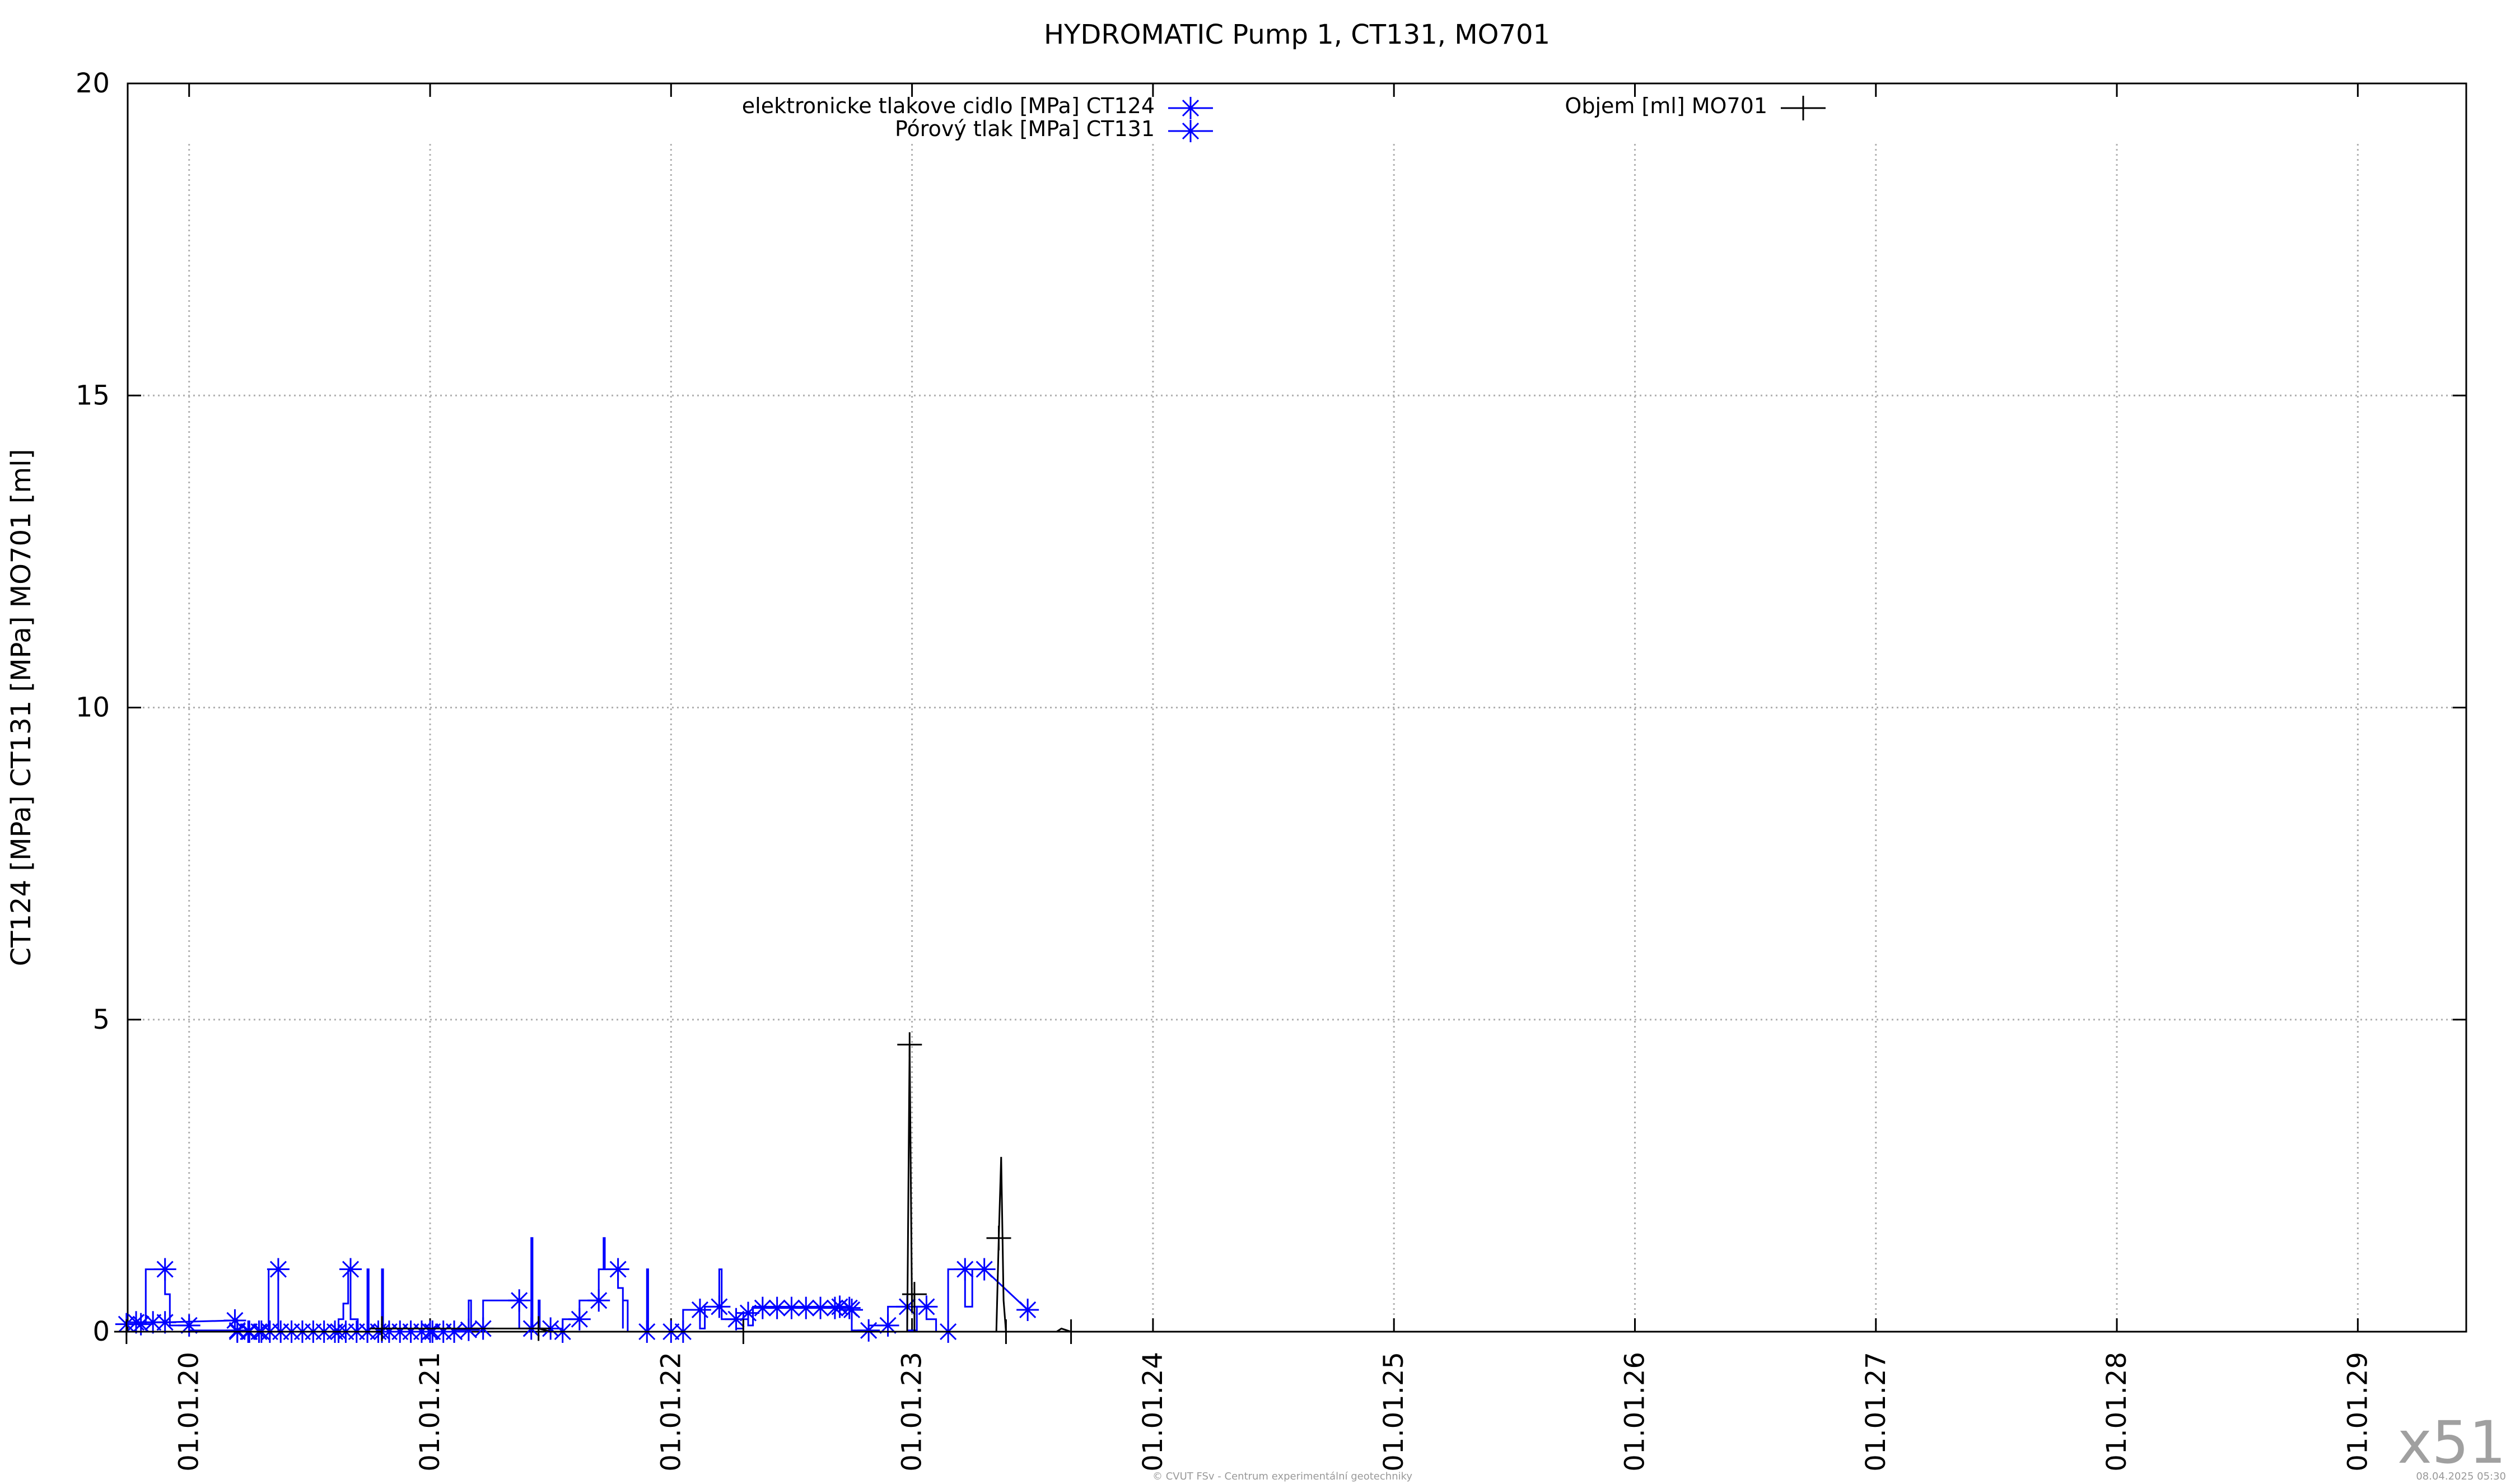 Image resolution: width=2520 pixels, height=1484 pixels. I want to click on x-tick-label: 01.01.25, so click(1394, 1412).